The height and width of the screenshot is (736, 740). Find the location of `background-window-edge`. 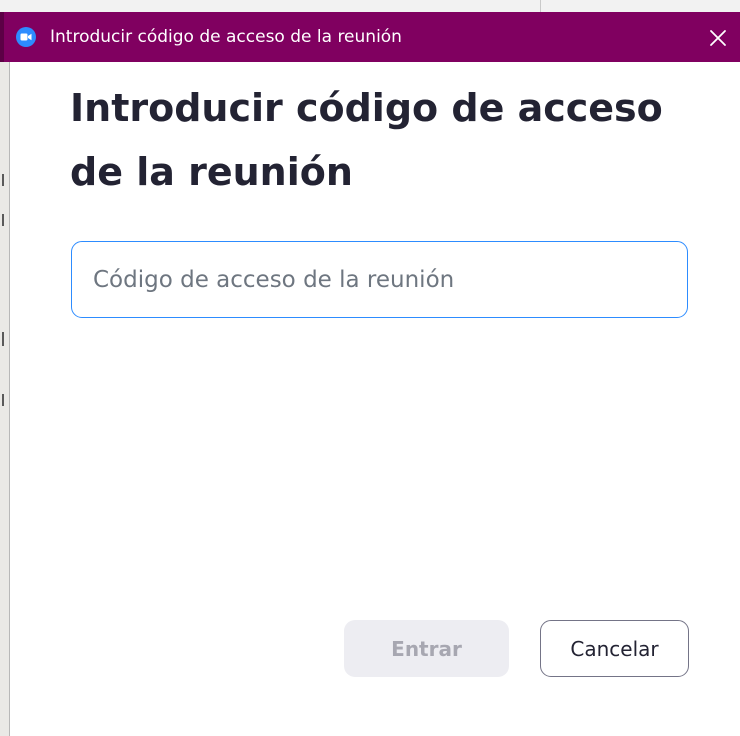

background-window-edge is located at coordinates (540, 6).